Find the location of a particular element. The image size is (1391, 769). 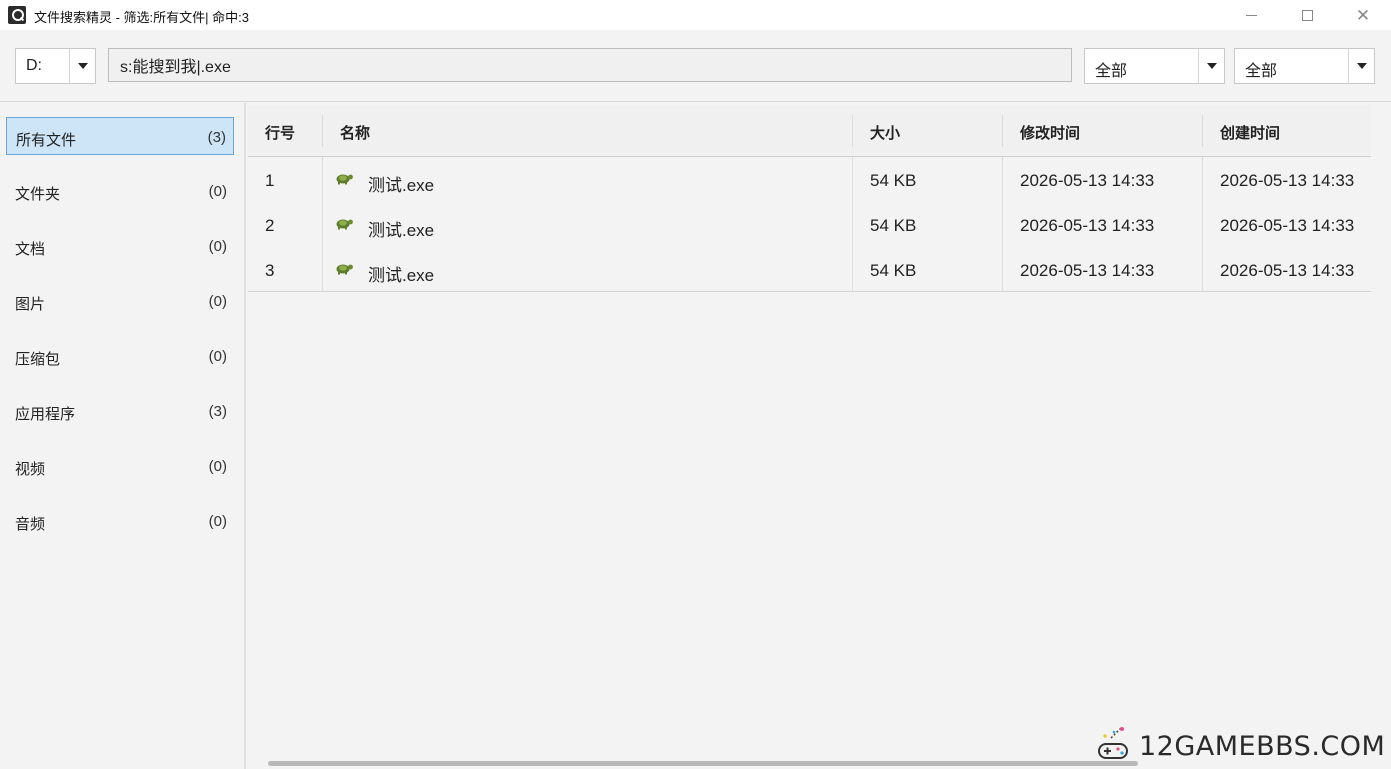

toolbar: D: 全部 全部 is located at coordinates (695, 66).